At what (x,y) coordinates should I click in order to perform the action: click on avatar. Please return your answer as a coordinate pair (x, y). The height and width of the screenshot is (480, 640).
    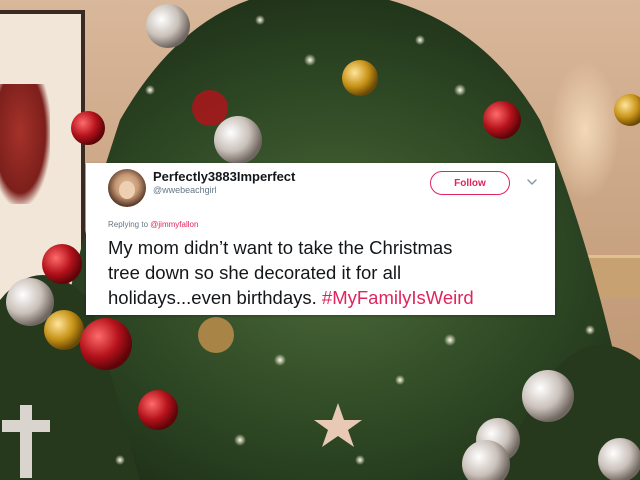
    Looking at the image, I should click on (127, 188).